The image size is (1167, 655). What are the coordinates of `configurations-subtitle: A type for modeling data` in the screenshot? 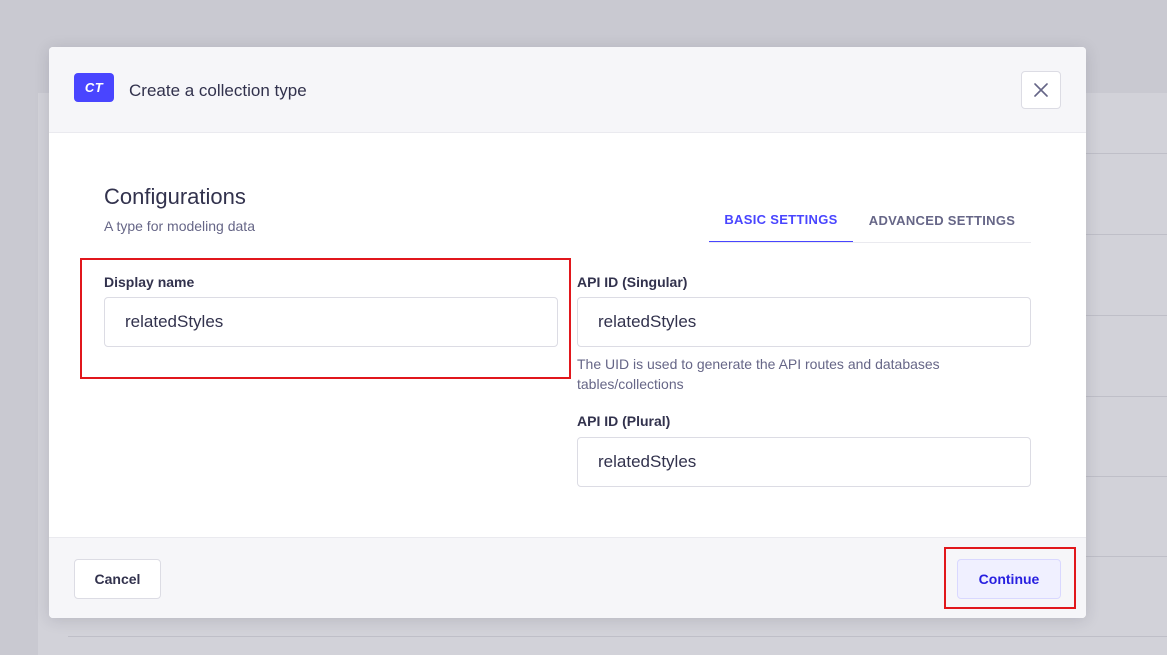 It's located at (179, 226).